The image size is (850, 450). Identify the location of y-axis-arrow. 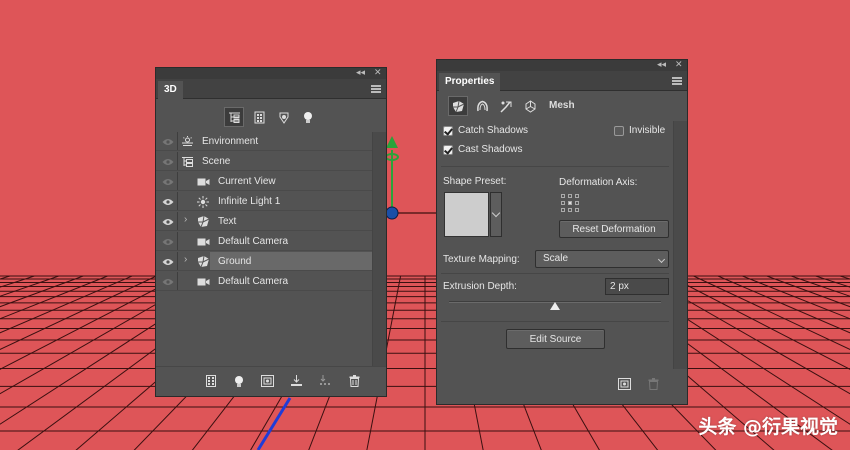
(392, 142).